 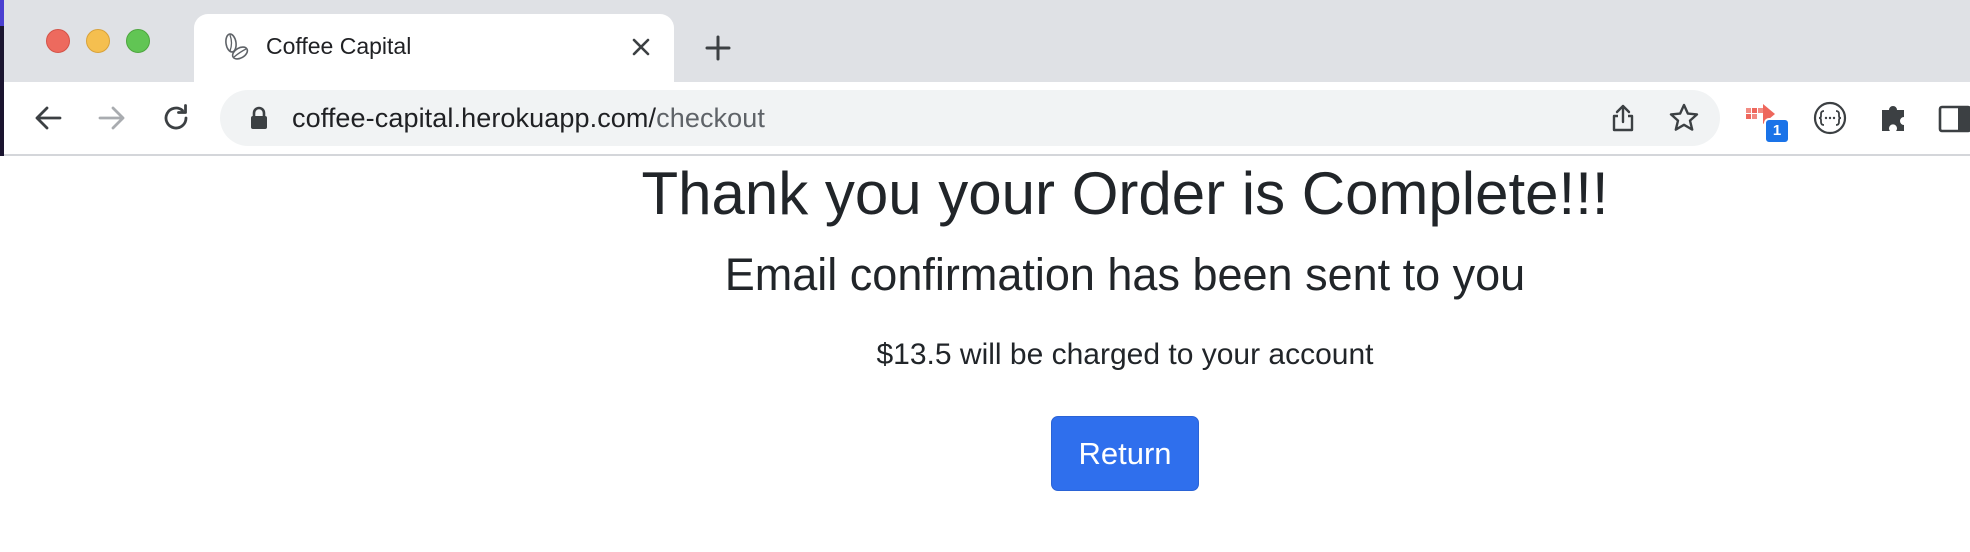 I want to click on address-bar: coffee-capital.herokuapp.com/checkout, so click(x=970, y=118).